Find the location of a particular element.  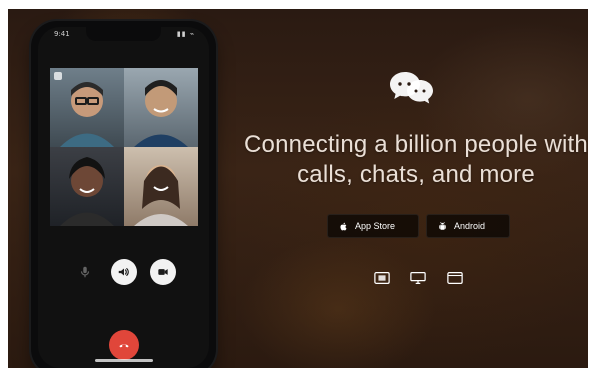

monitor-icon is located at coordinates (418, 278).